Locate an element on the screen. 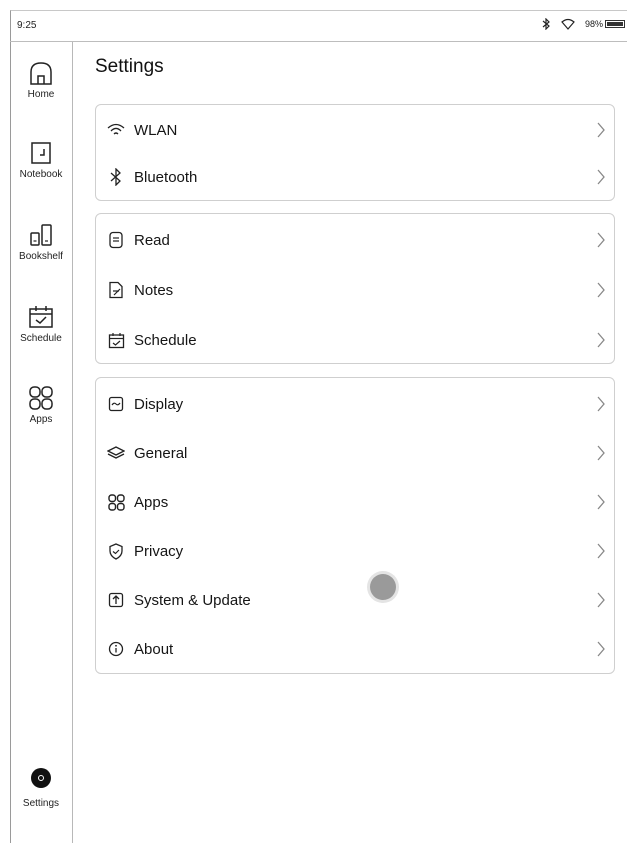  sidebar-item-bookshelf: Bookshelf is located at coordinates (41, 242).